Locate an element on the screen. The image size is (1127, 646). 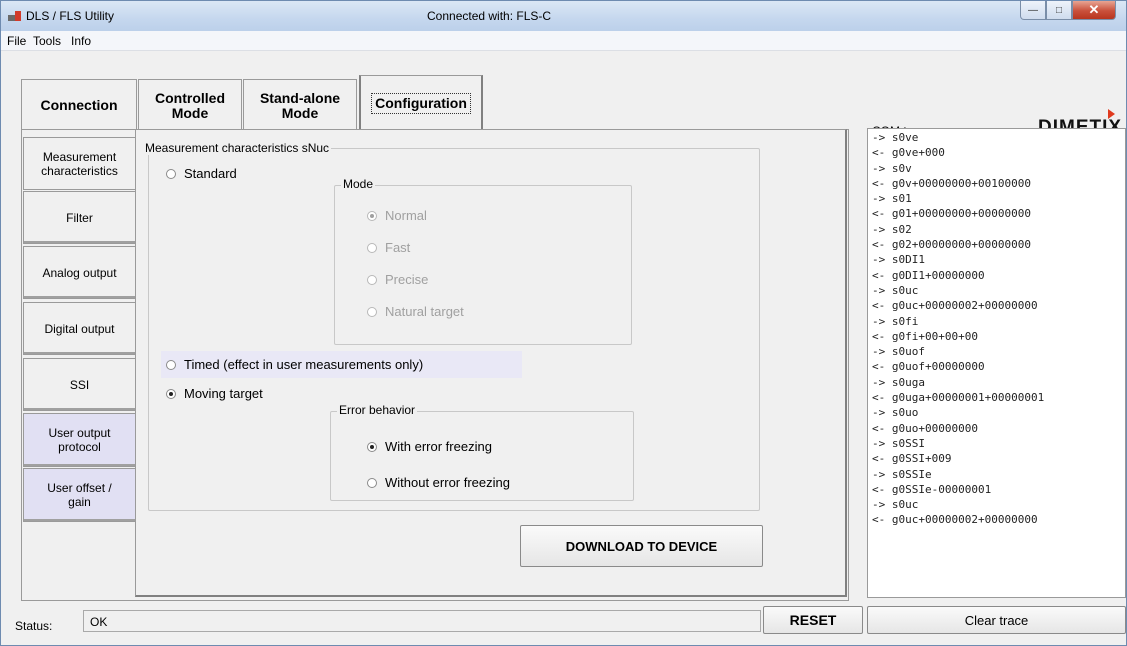
trace-line: -> s0DI1 is located at coordinates (898, 260).